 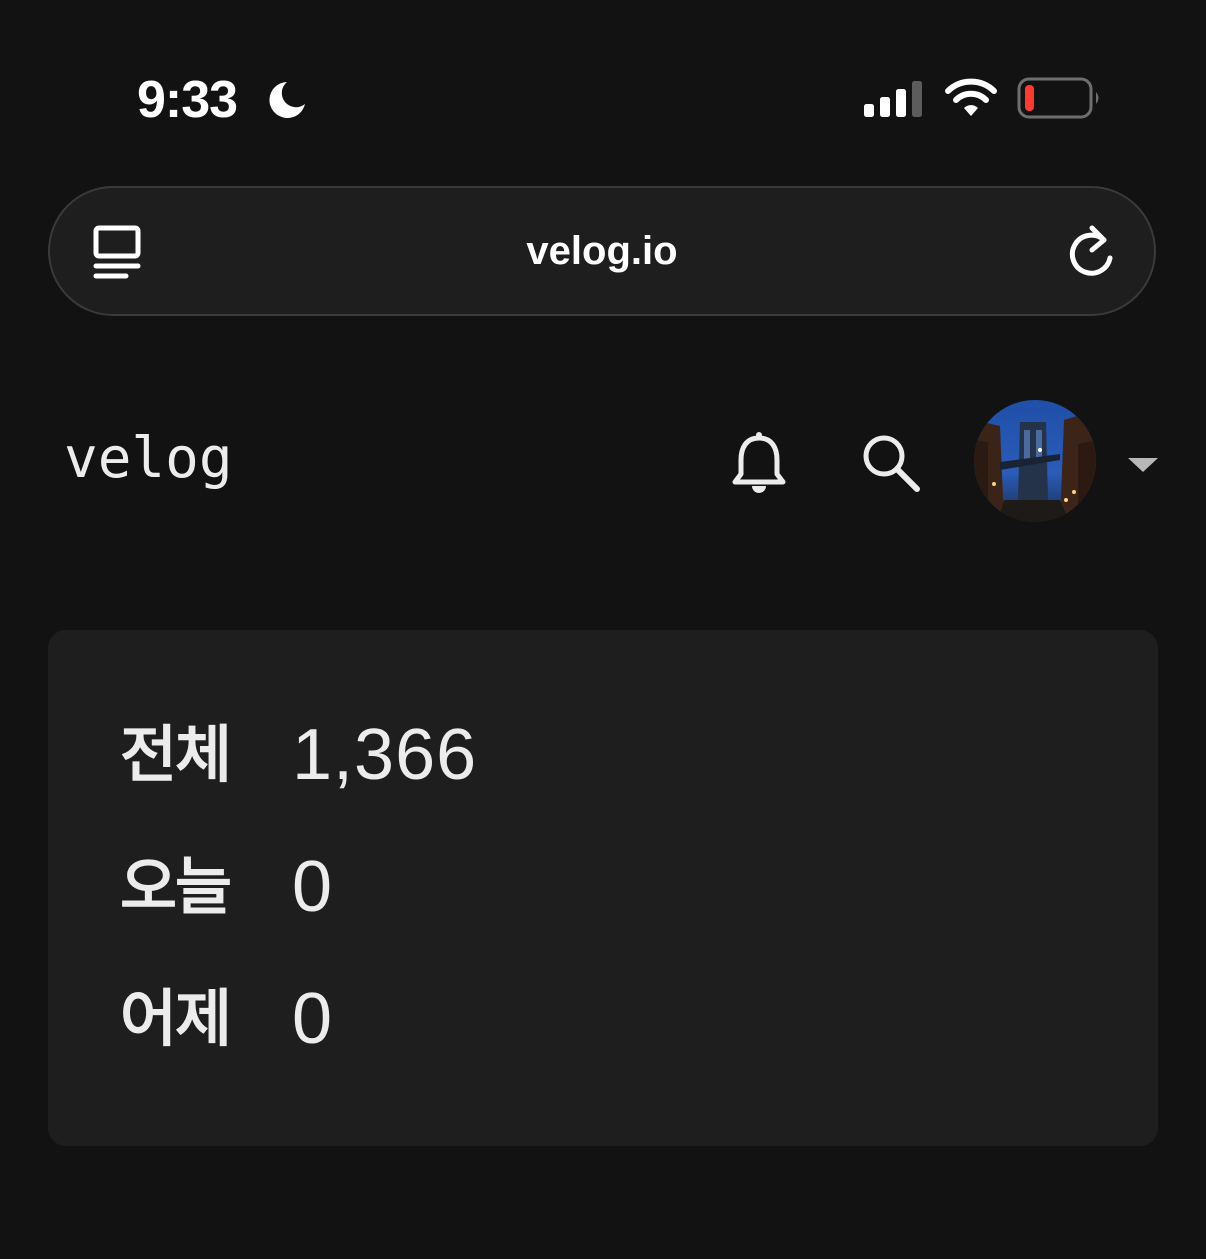 I want to click on stat-row-yesterday: 어제 0, so click(x=226, y=1019).